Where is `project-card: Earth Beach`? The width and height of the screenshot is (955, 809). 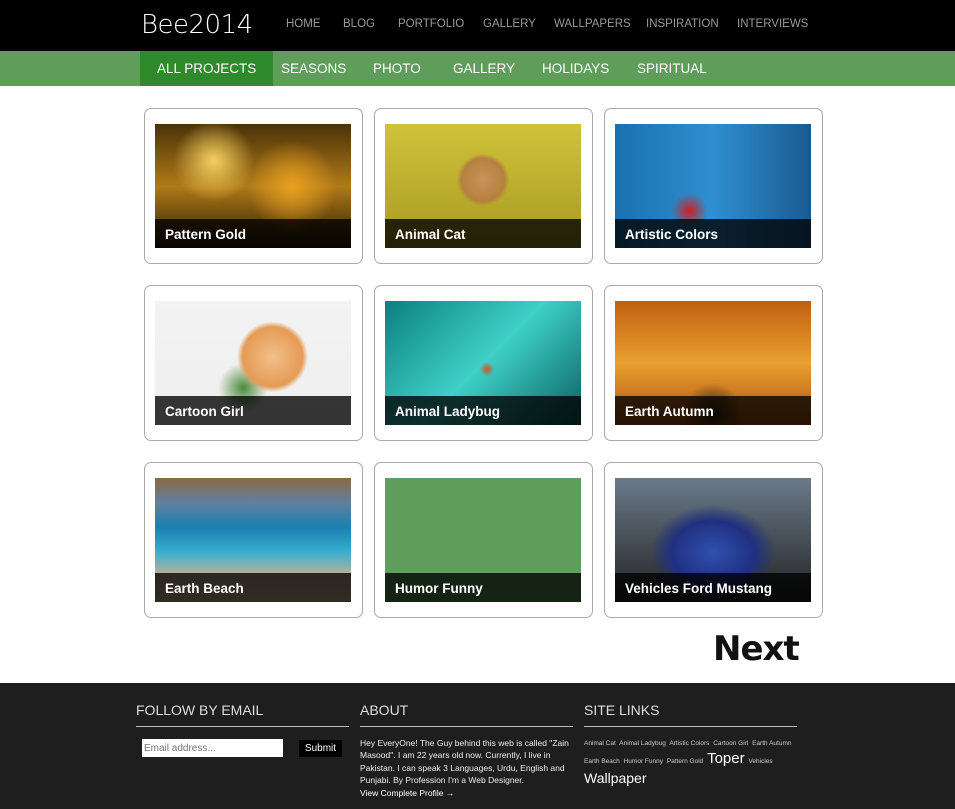 project-card: Earth Beach is located at coordinates (253, 540).